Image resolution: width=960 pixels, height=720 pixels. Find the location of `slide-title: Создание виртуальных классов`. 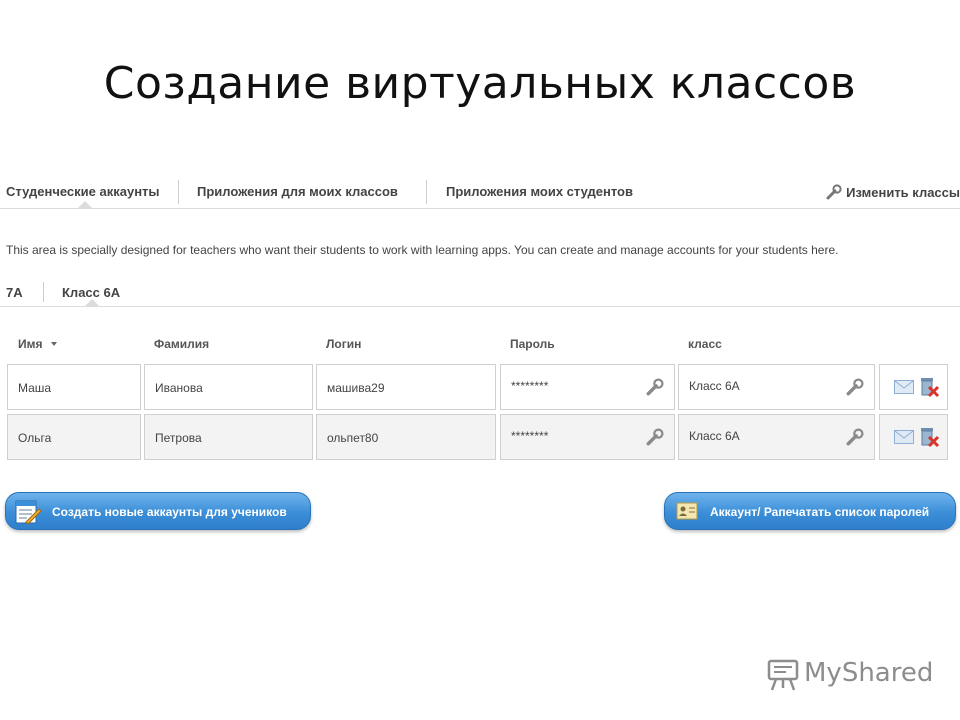

slide-title: Создание виртуальных классов is located at coordinates (480, 83).